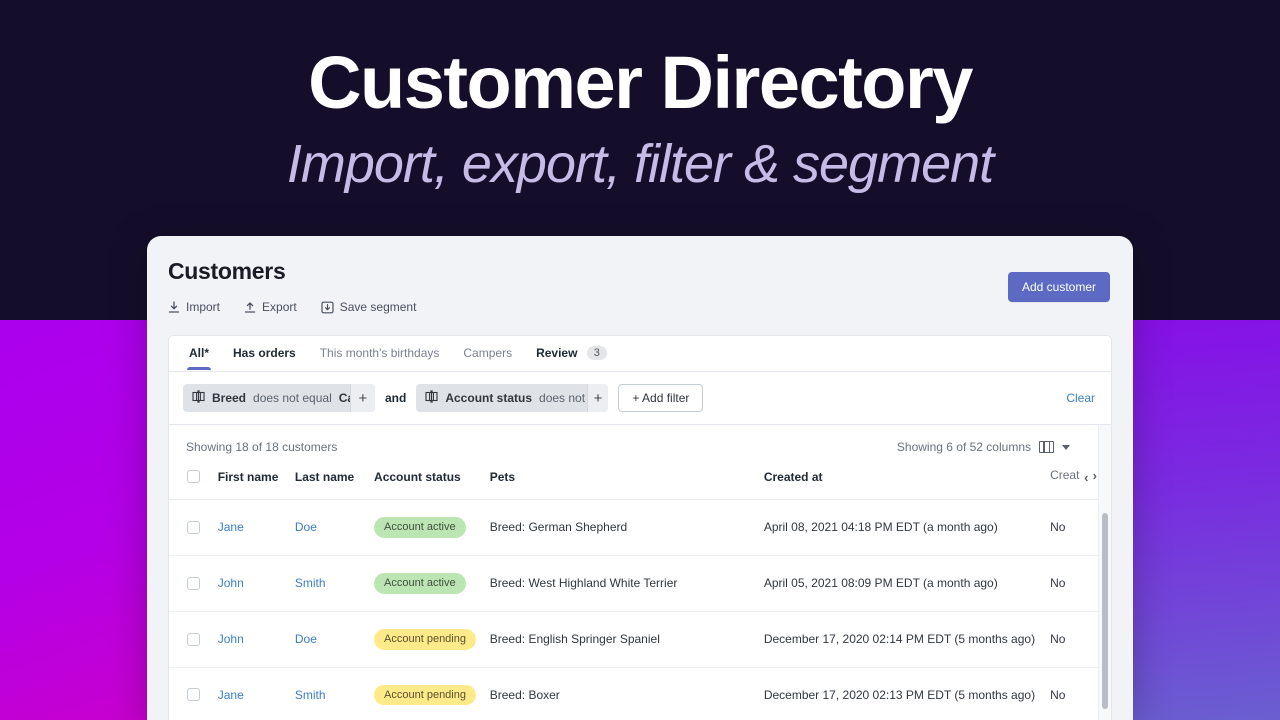  I want to click on columns-icon, so click(1046, 447).